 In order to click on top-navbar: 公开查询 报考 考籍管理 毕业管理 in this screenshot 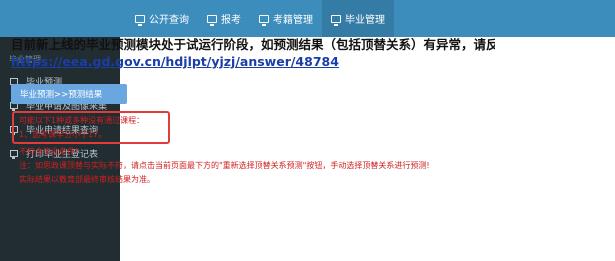, I will do `click(307, 18)`.